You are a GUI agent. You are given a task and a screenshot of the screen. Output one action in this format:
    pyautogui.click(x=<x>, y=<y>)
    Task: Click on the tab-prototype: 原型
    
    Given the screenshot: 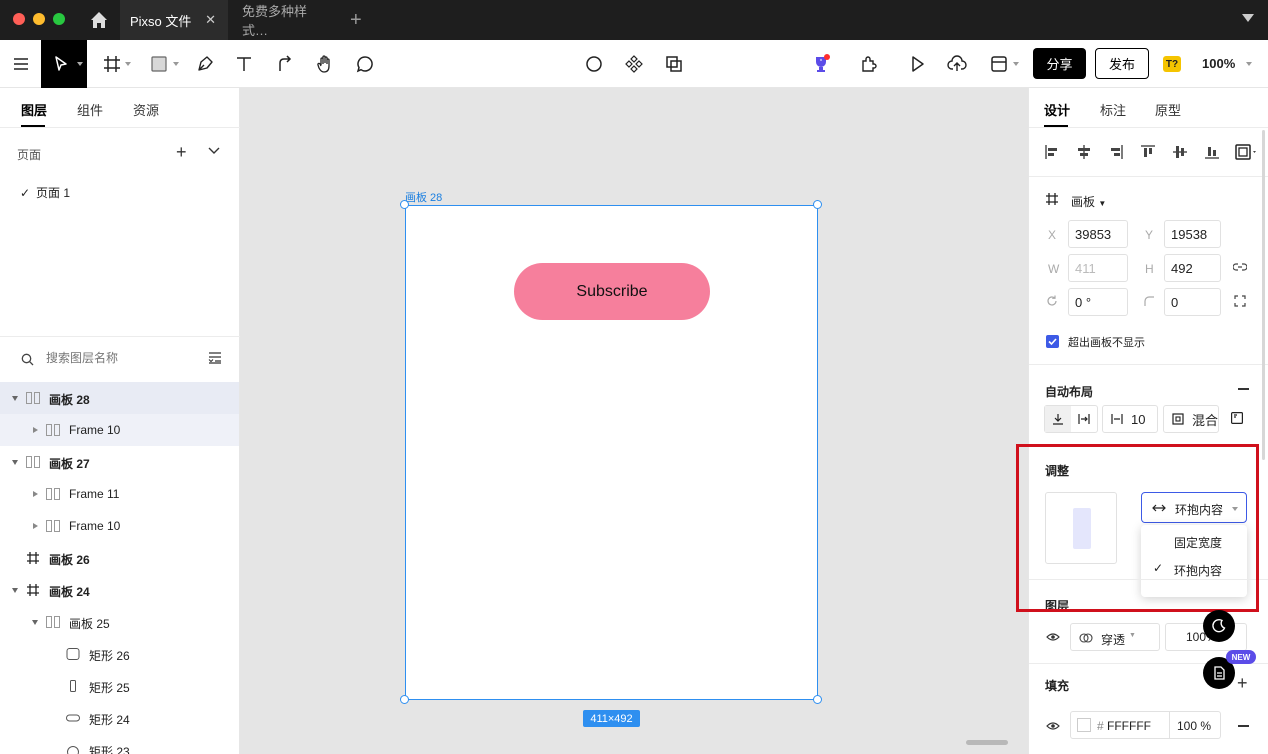 What is the action you would take?
    pyautogui.click(x=1168, y=109)
    